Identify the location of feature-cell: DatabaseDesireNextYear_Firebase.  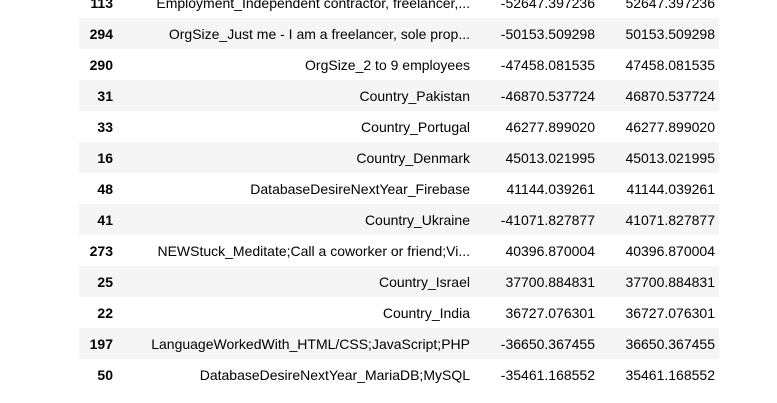
(360, 188).